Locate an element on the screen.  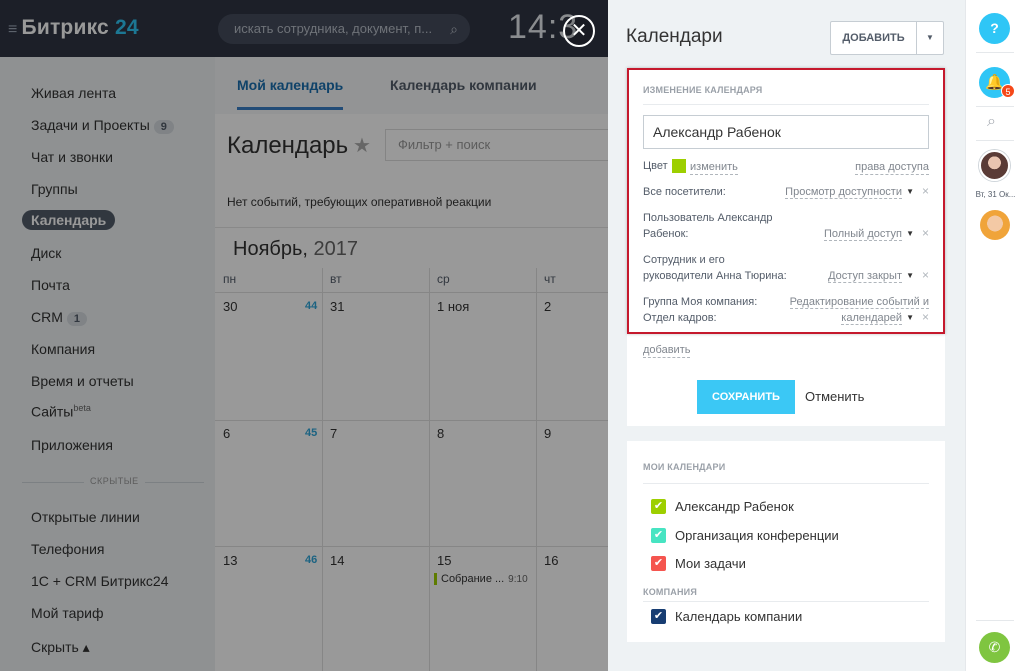
section-title: КОМПАНИЯ is located at coordinates (670, 592).